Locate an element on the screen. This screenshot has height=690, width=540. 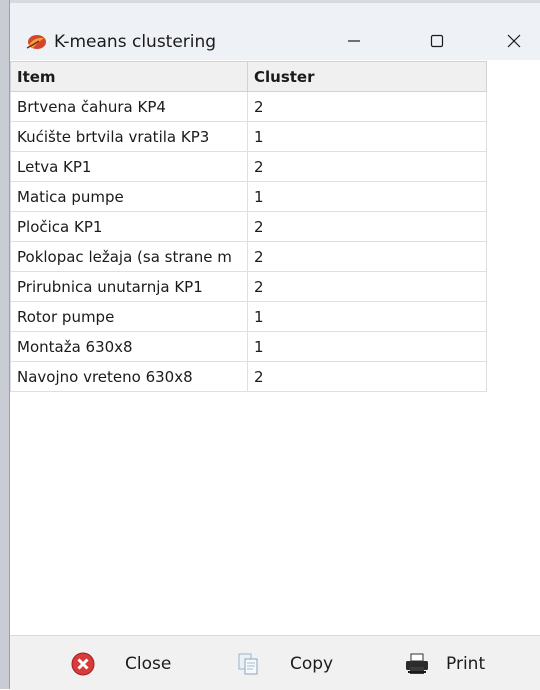
table-row: Letva KP1 2 is located at coordinates (248, 166).